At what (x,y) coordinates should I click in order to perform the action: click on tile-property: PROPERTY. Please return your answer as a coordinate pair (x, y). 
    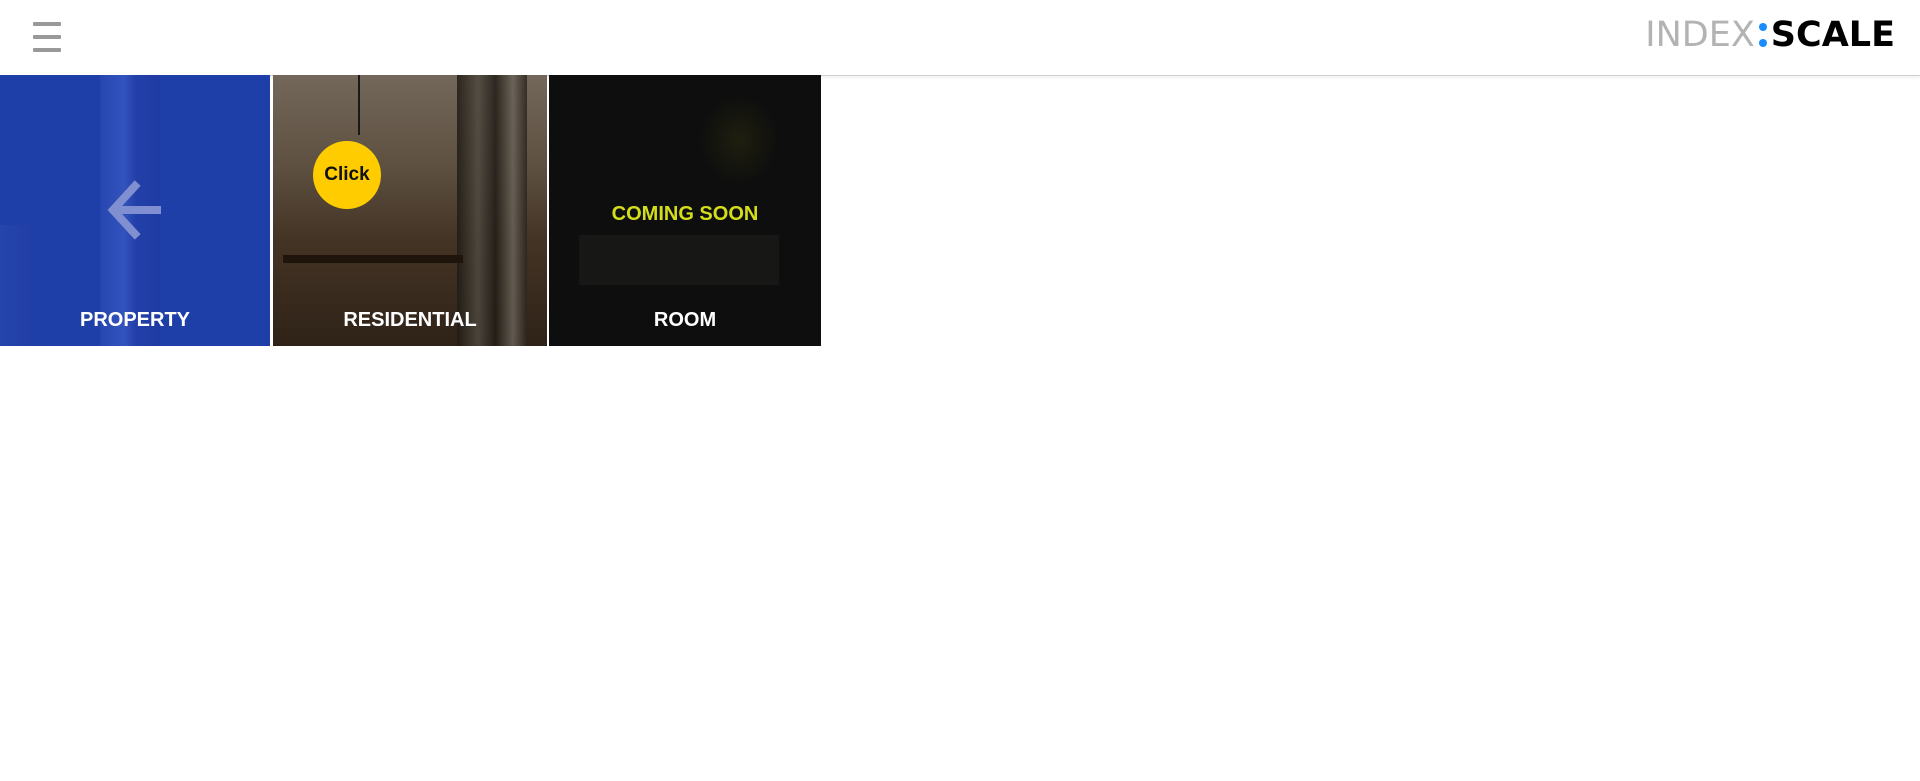
    Looking at the image, I should click on (135, 210).